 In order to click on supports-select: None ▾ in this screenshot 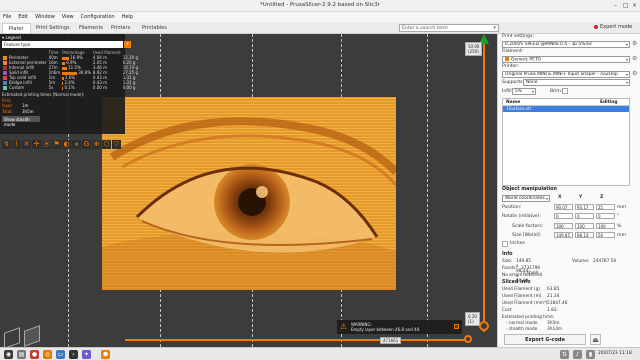, I will do `click(576, 82)`.